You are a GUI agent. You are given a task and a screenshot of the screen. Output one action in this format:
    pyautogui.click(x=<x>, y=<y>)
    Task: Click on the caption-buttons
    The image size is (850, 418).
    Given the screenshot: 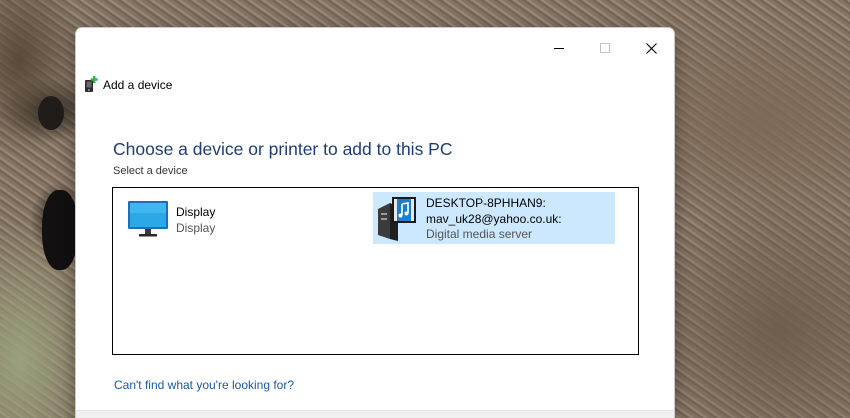 What is the action you would take?
    pyautogui.click(x=605, y=48)
    